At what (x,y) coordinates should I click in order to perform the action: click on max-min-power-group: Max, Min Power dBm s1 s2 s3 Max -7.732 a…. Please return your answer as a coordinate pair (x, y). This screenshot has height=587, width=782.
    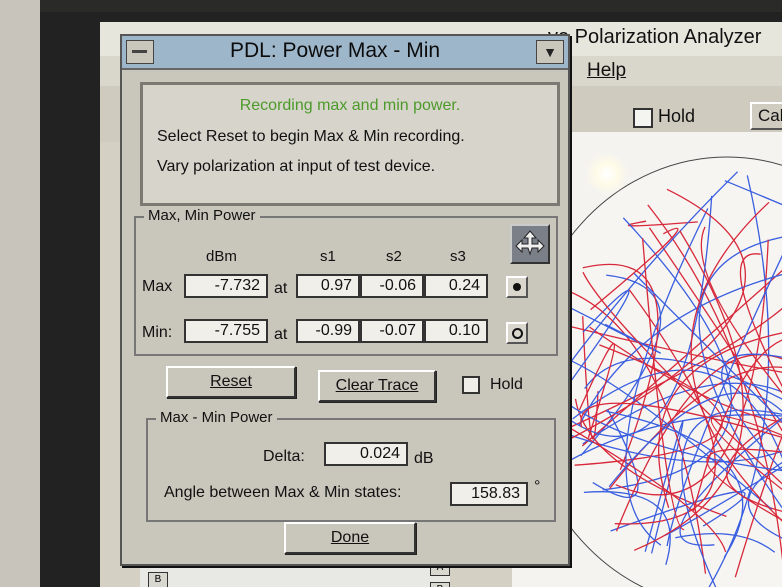
    Looking at the image, I should click on (346, 281).